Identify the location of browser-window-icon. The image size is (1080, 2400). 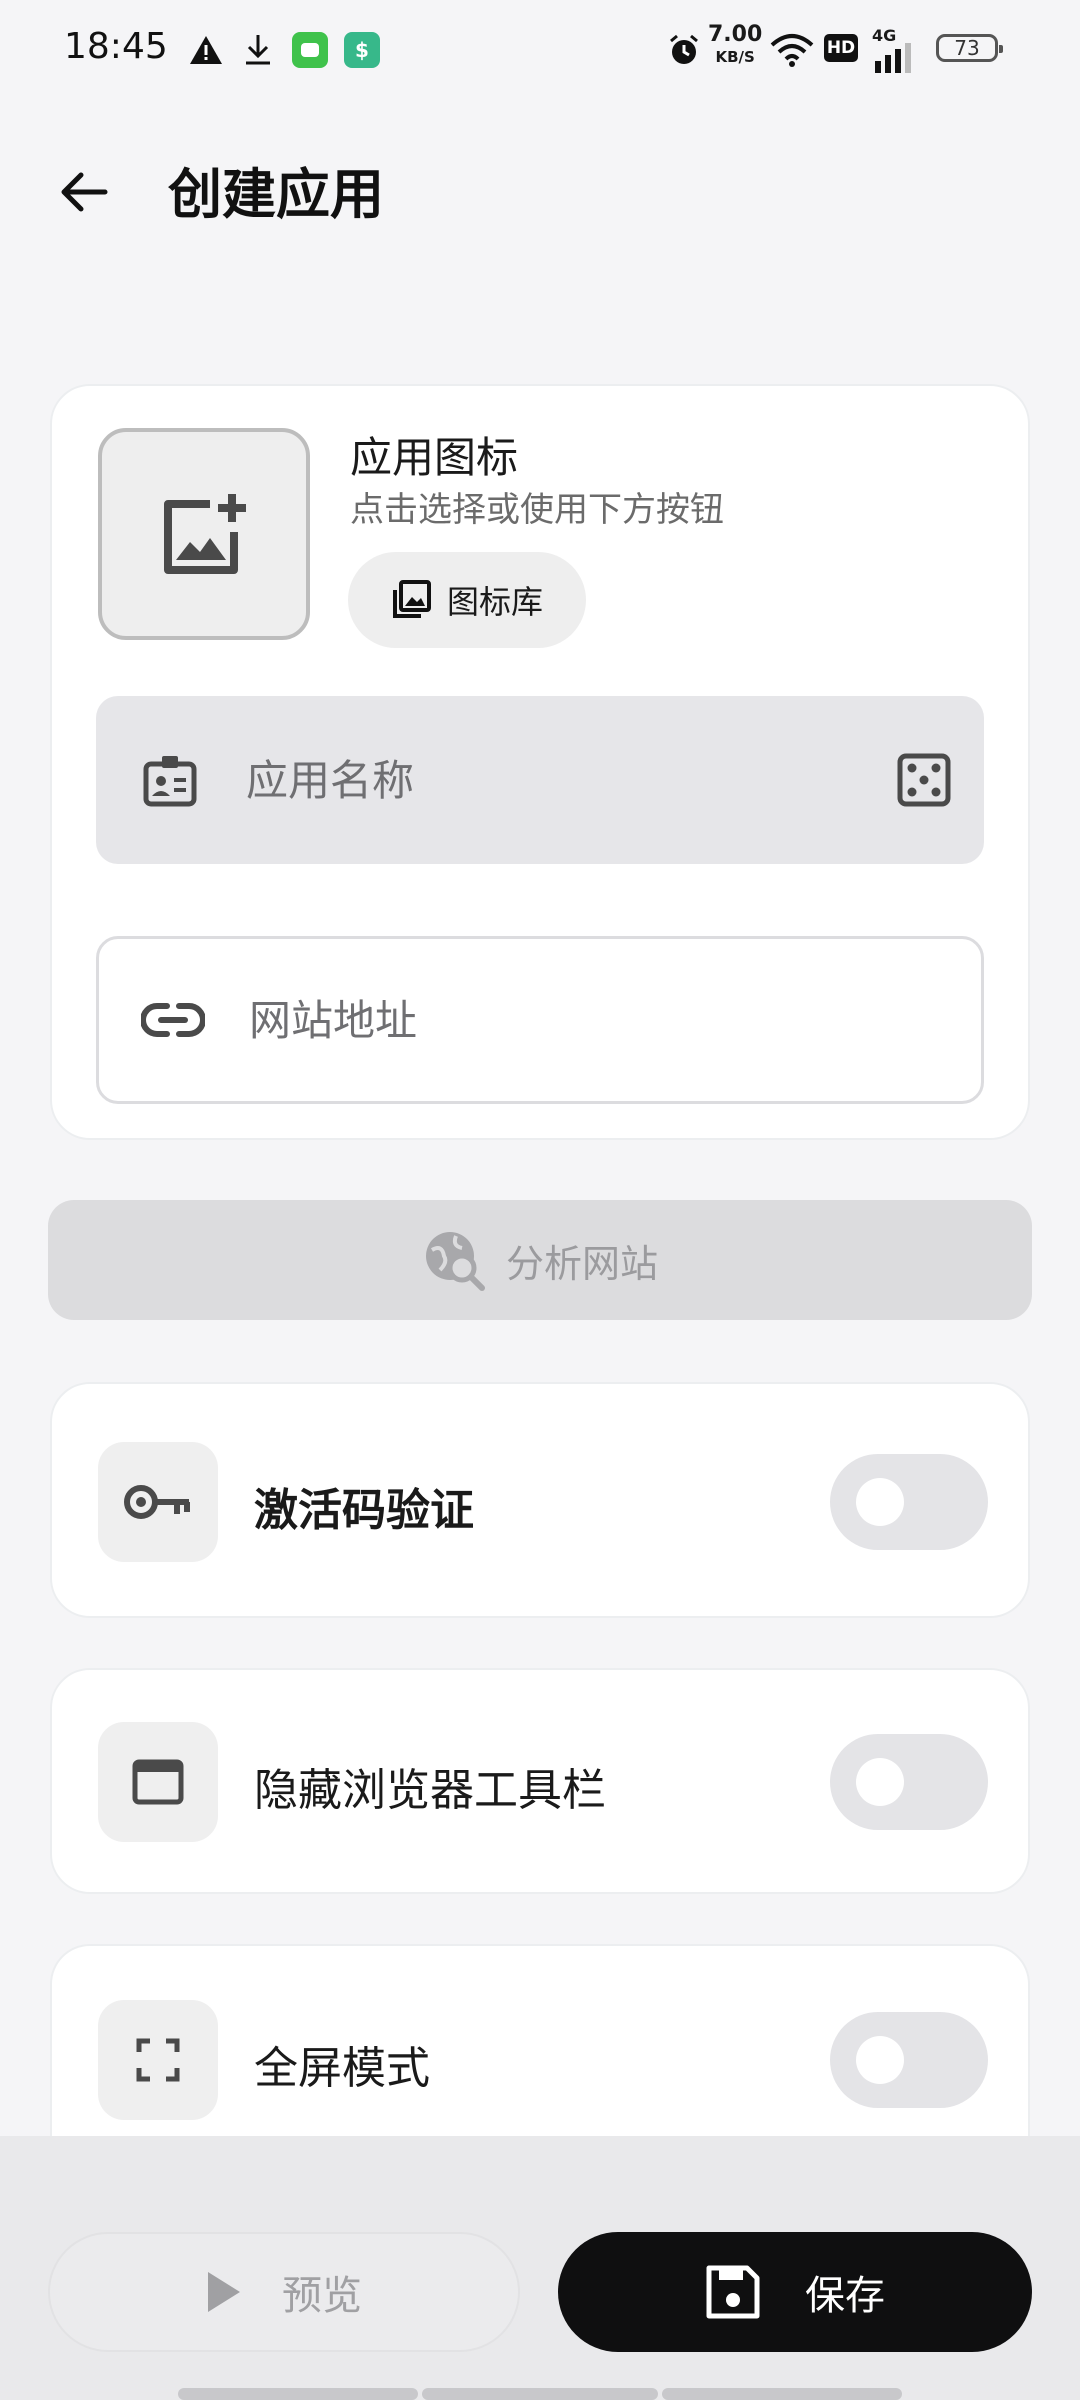
(158, 1782).